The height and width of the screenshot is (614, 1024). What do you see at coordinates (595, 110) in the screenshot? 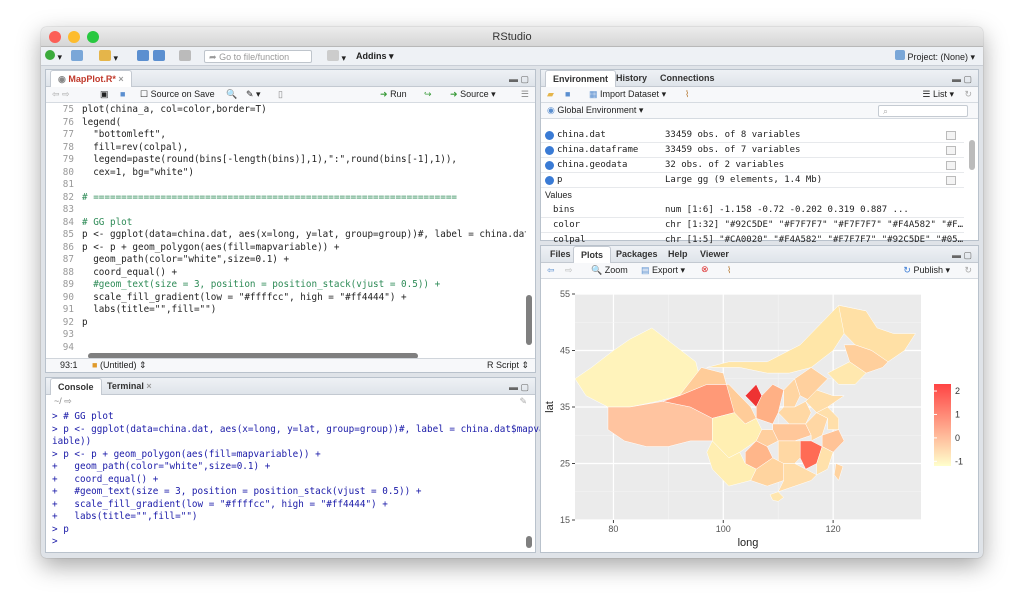
I see `global-env-menu: ◉ Global Environment ▾` at bounding box center [595, 110].